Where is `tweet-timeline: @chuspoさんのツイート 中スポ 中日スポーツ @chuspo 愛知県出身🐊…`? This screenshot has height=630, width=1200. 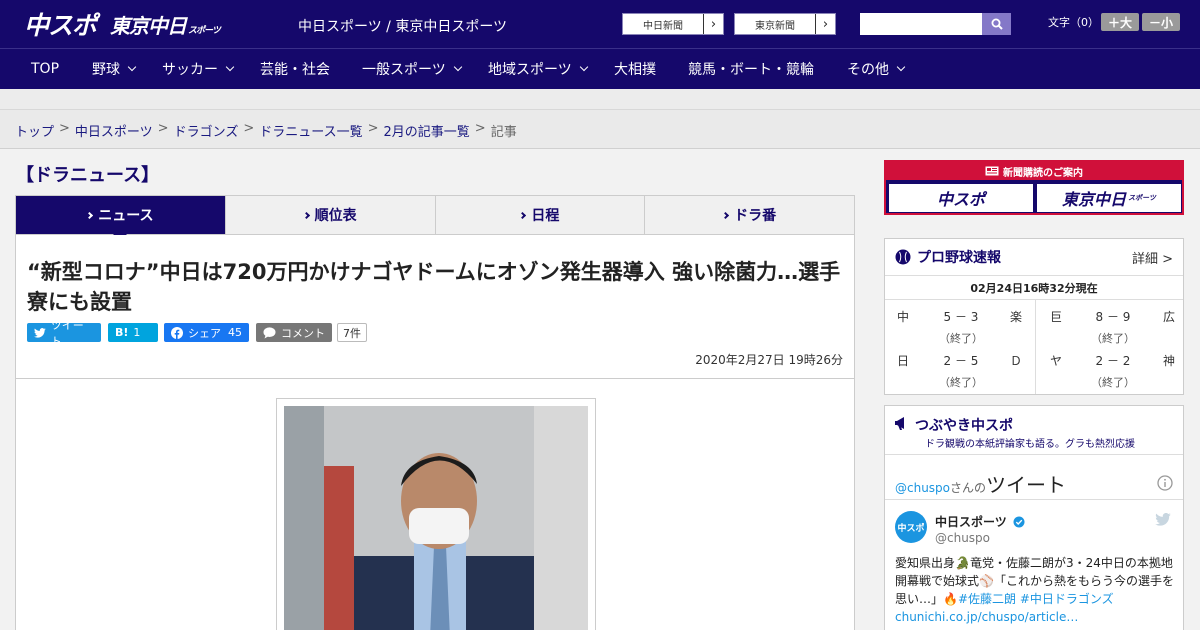 tweet-timeline: @chuspoさんのツイート 中スポ 中日スポーツ @chuspo 愛知県出身🐊… is located at coordinates (1034, 542).